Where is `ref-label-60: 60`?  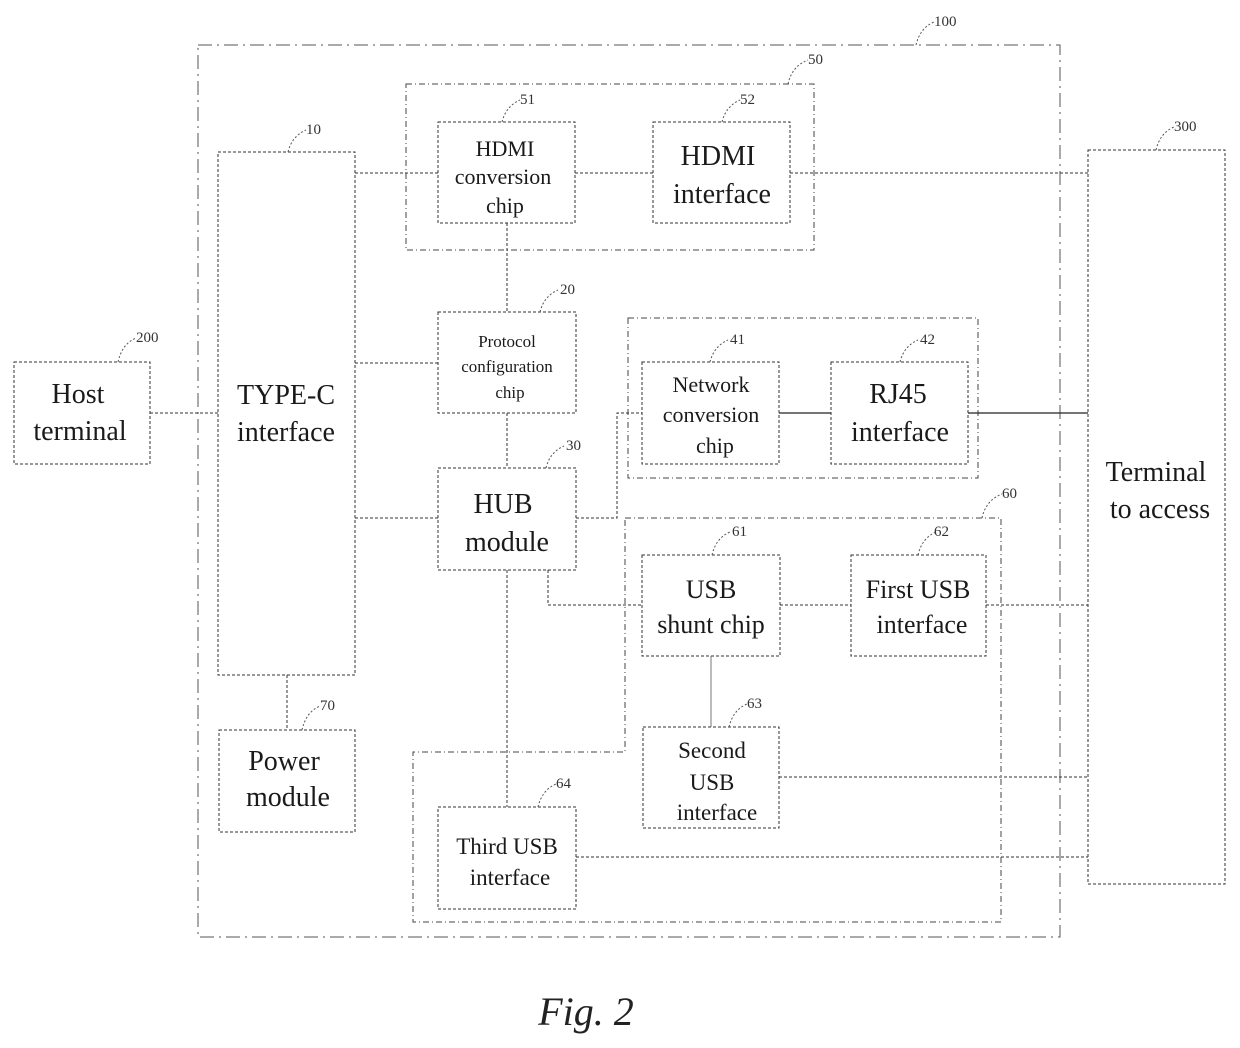
ref-label-60: 60 is located at coordinates (1009, 494).